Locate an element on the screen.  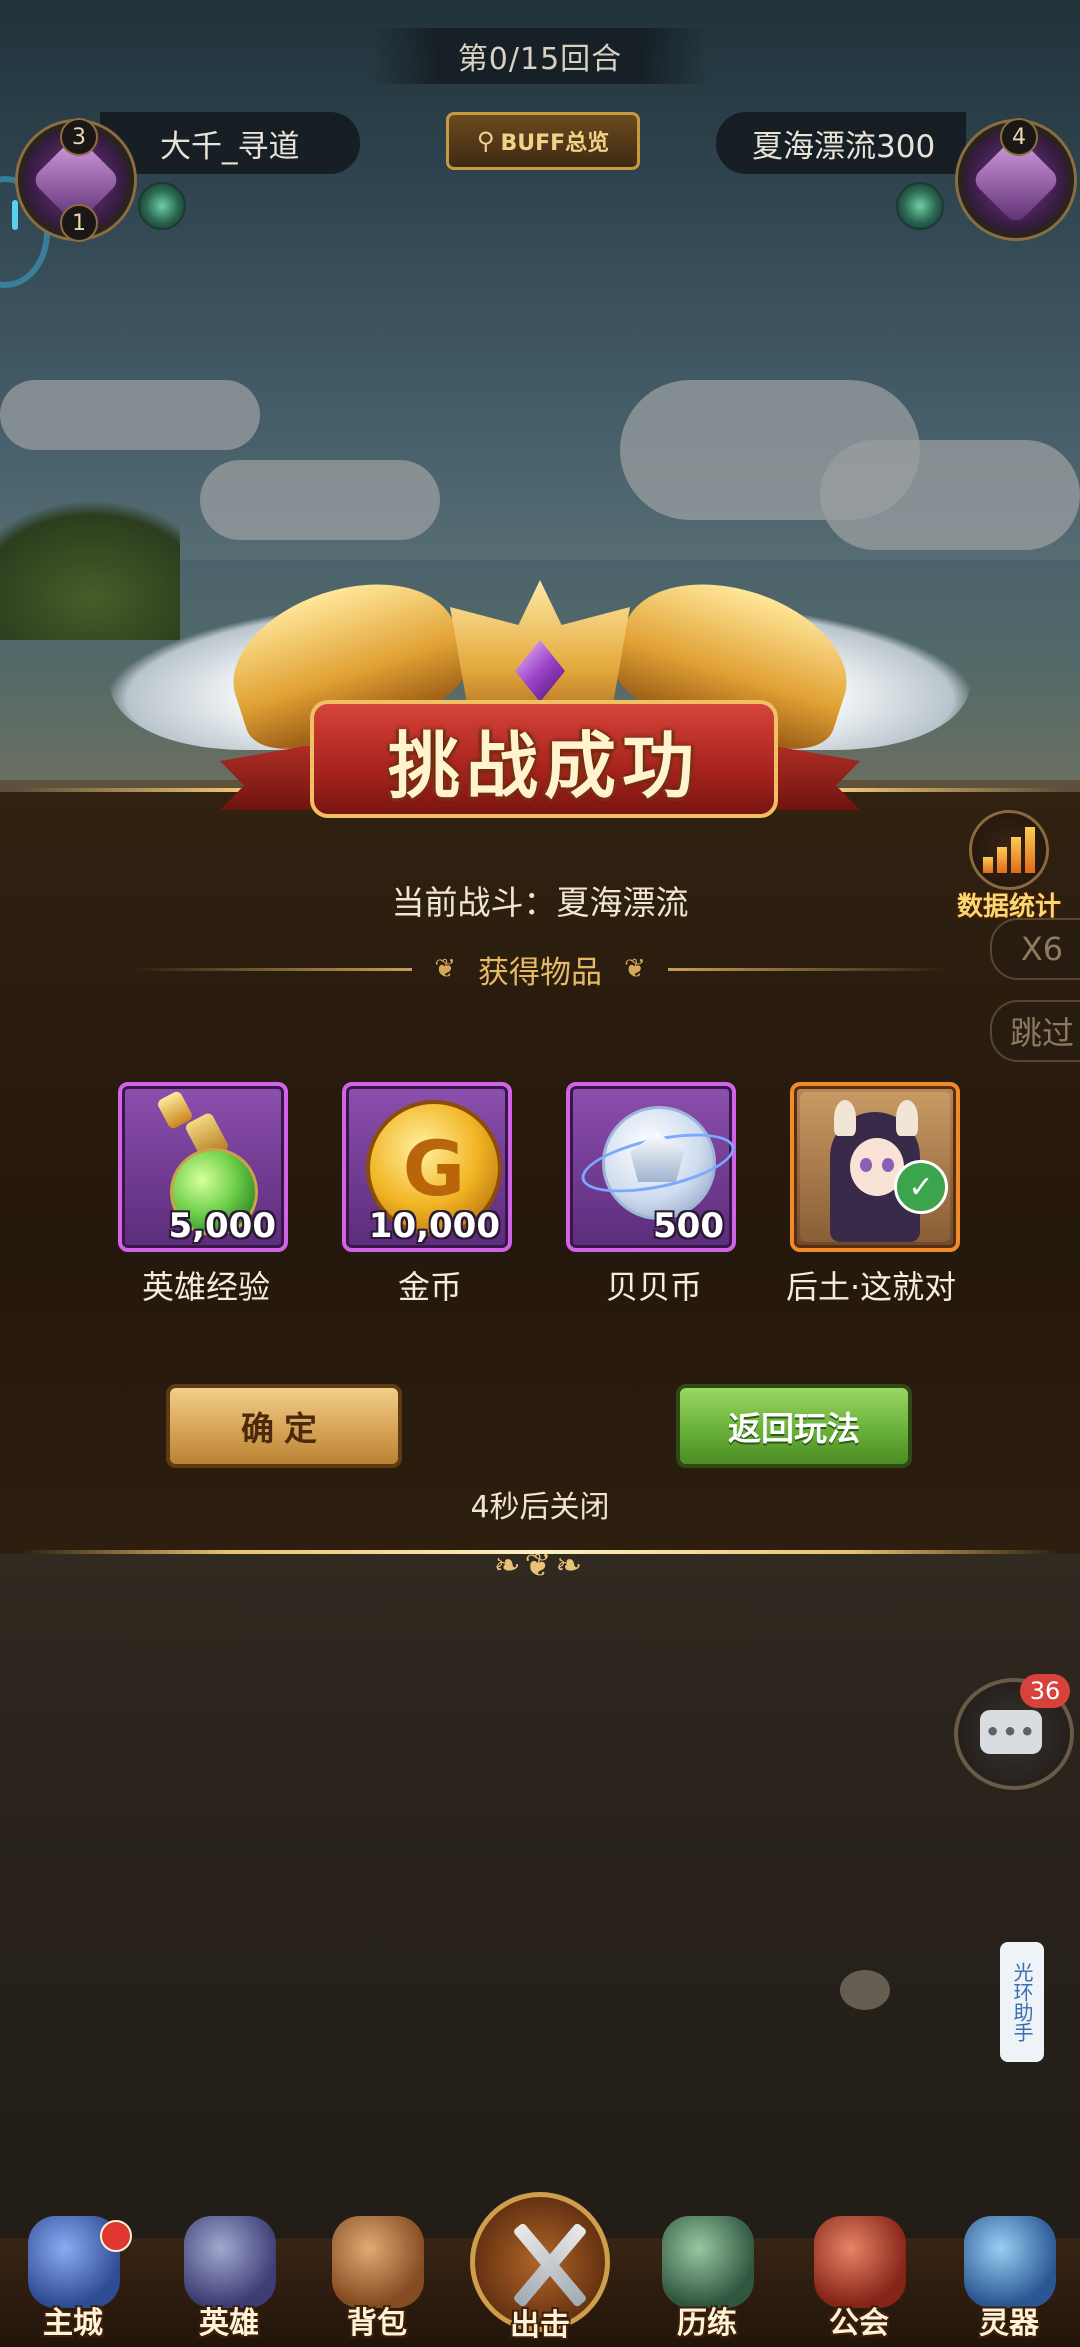
nav-item-training: 历练 is located at coordinates (707, 2280).